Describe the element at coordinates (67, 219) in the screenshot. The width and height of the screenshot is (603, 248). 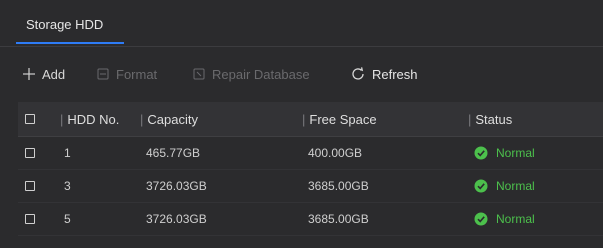
I see `hdd-no-cell: 5` at that location.